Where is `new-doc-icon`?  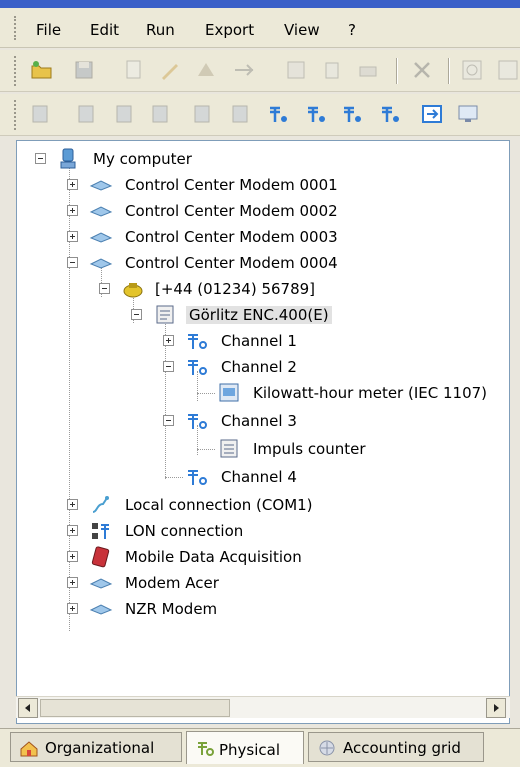
new-doc-icon is located at coordinates (134, 70).